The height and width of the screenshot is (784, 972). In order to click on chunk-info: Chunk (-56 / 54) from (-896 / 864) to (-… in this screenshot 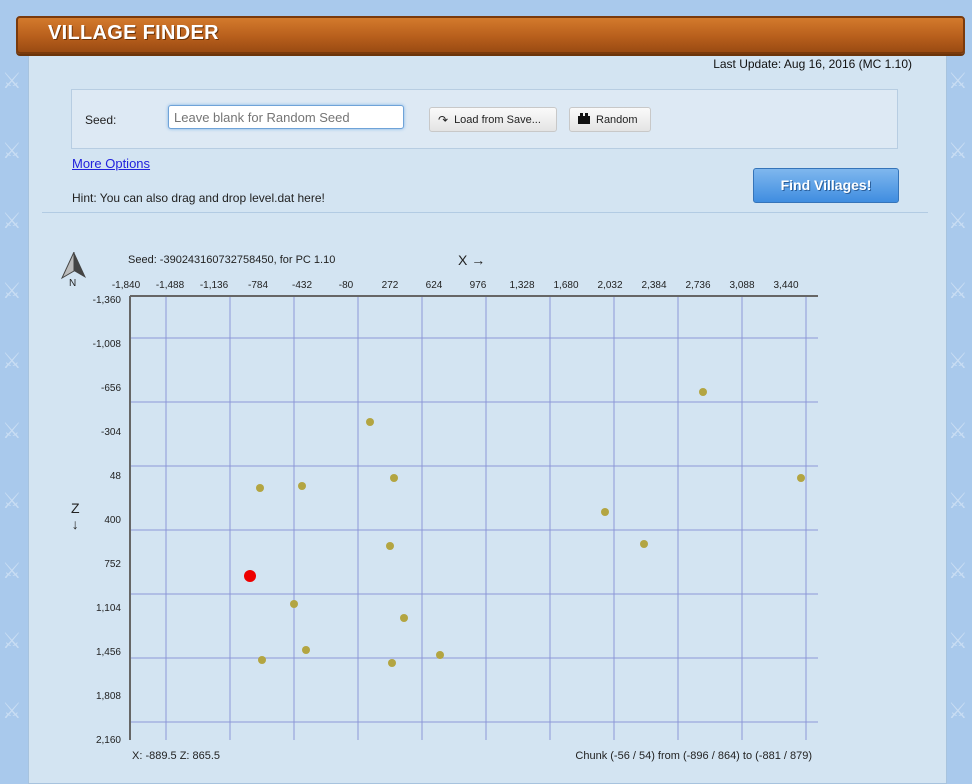, I will do `click(693, 756)`.